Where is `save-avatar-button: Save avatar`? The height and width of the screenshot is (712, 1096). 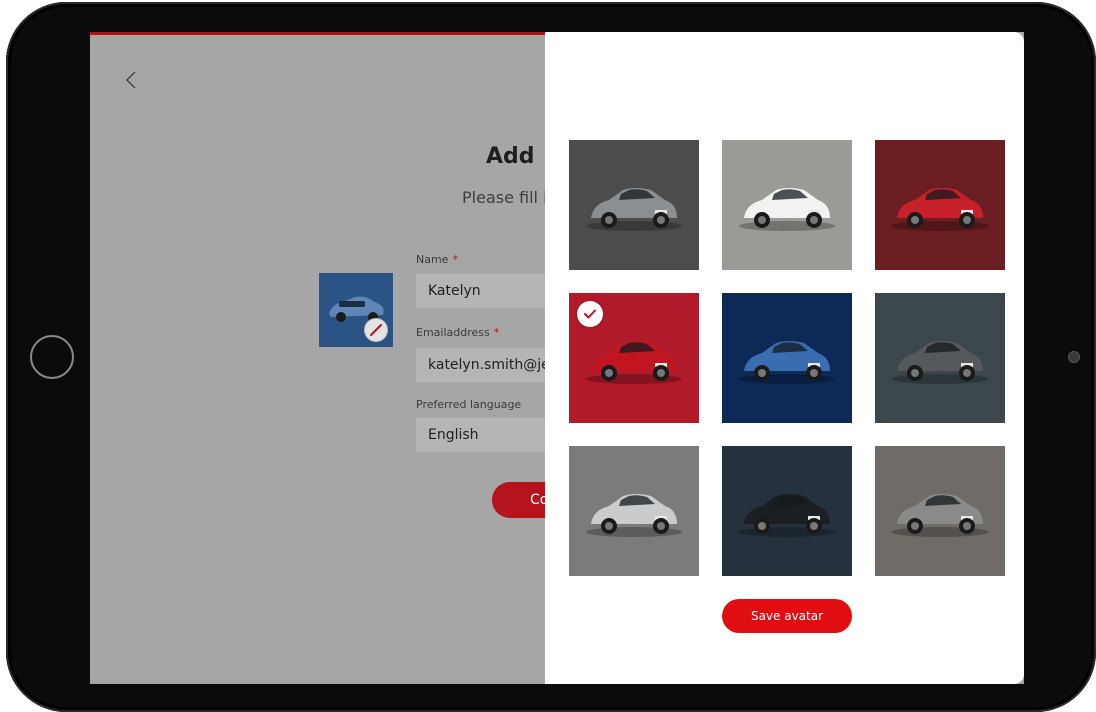
save-avatar-button: Save avatar is located at coordinates (787, 616).